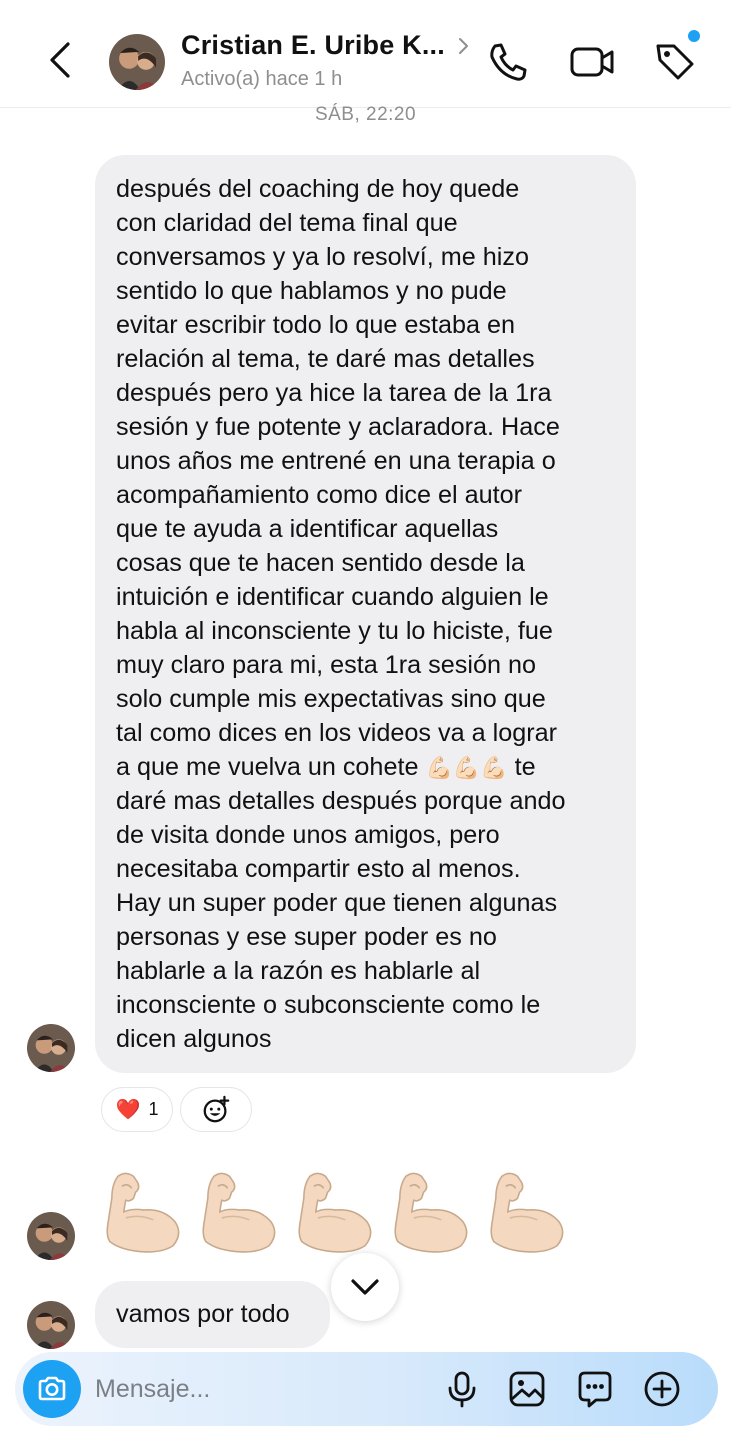  I want to click on heart-reaction: ❤️ 1, so click(137, 1109).